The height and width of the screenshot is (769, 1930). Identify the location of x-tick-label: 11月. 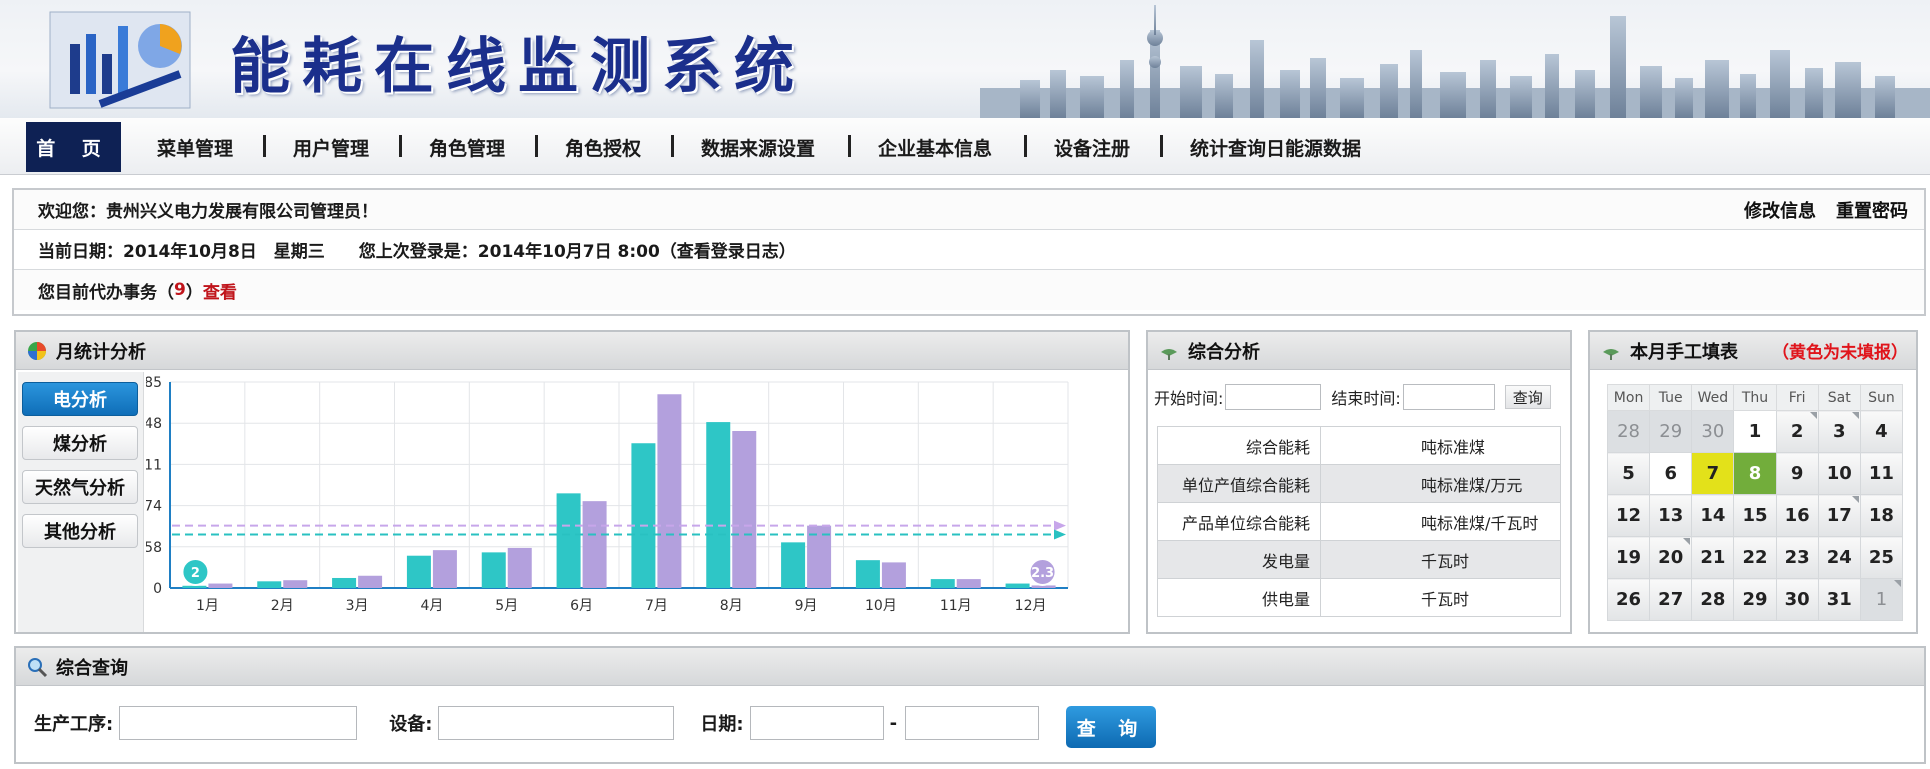
(956, 606).